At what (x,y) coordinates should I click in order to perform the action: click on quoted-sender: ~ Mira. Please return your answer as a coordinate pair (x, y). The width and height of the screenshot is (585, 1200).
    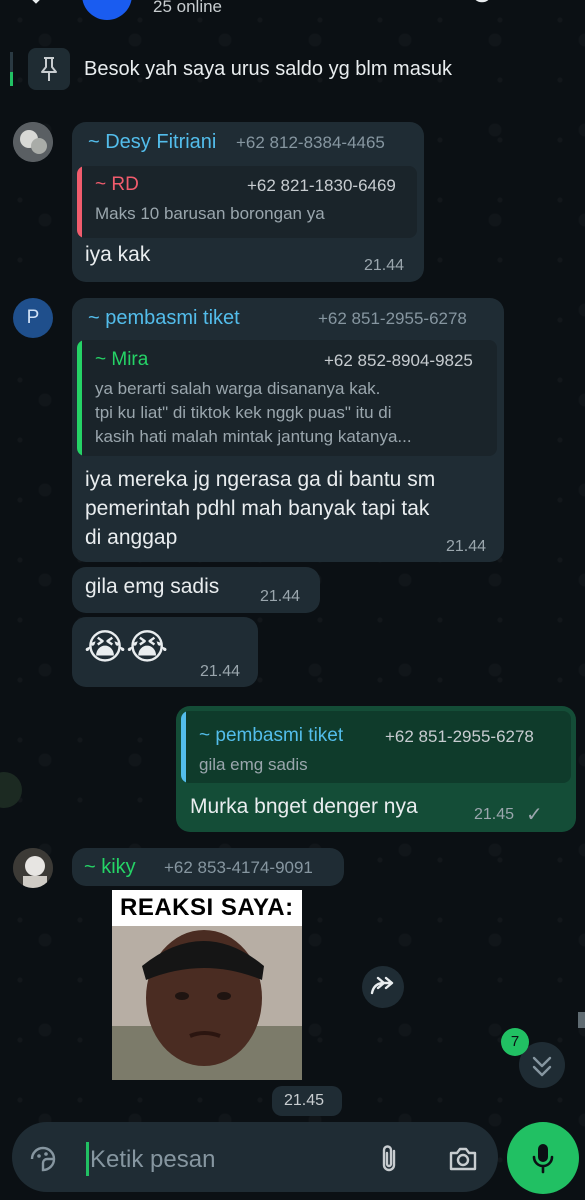
    Looking at the image, I should click on (122, 359).